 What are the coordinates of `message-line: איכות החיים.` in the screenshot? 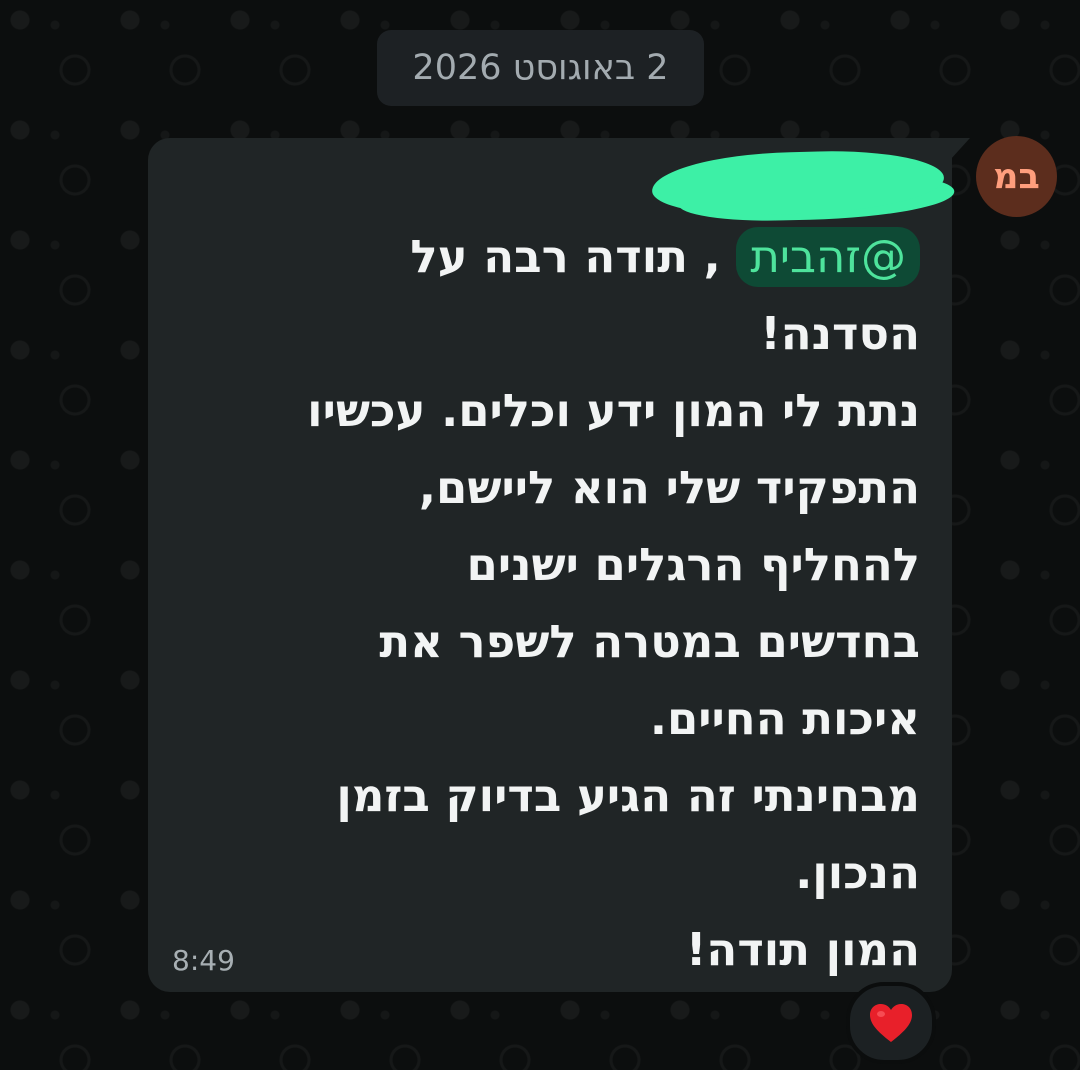 It's located at (784, 718).